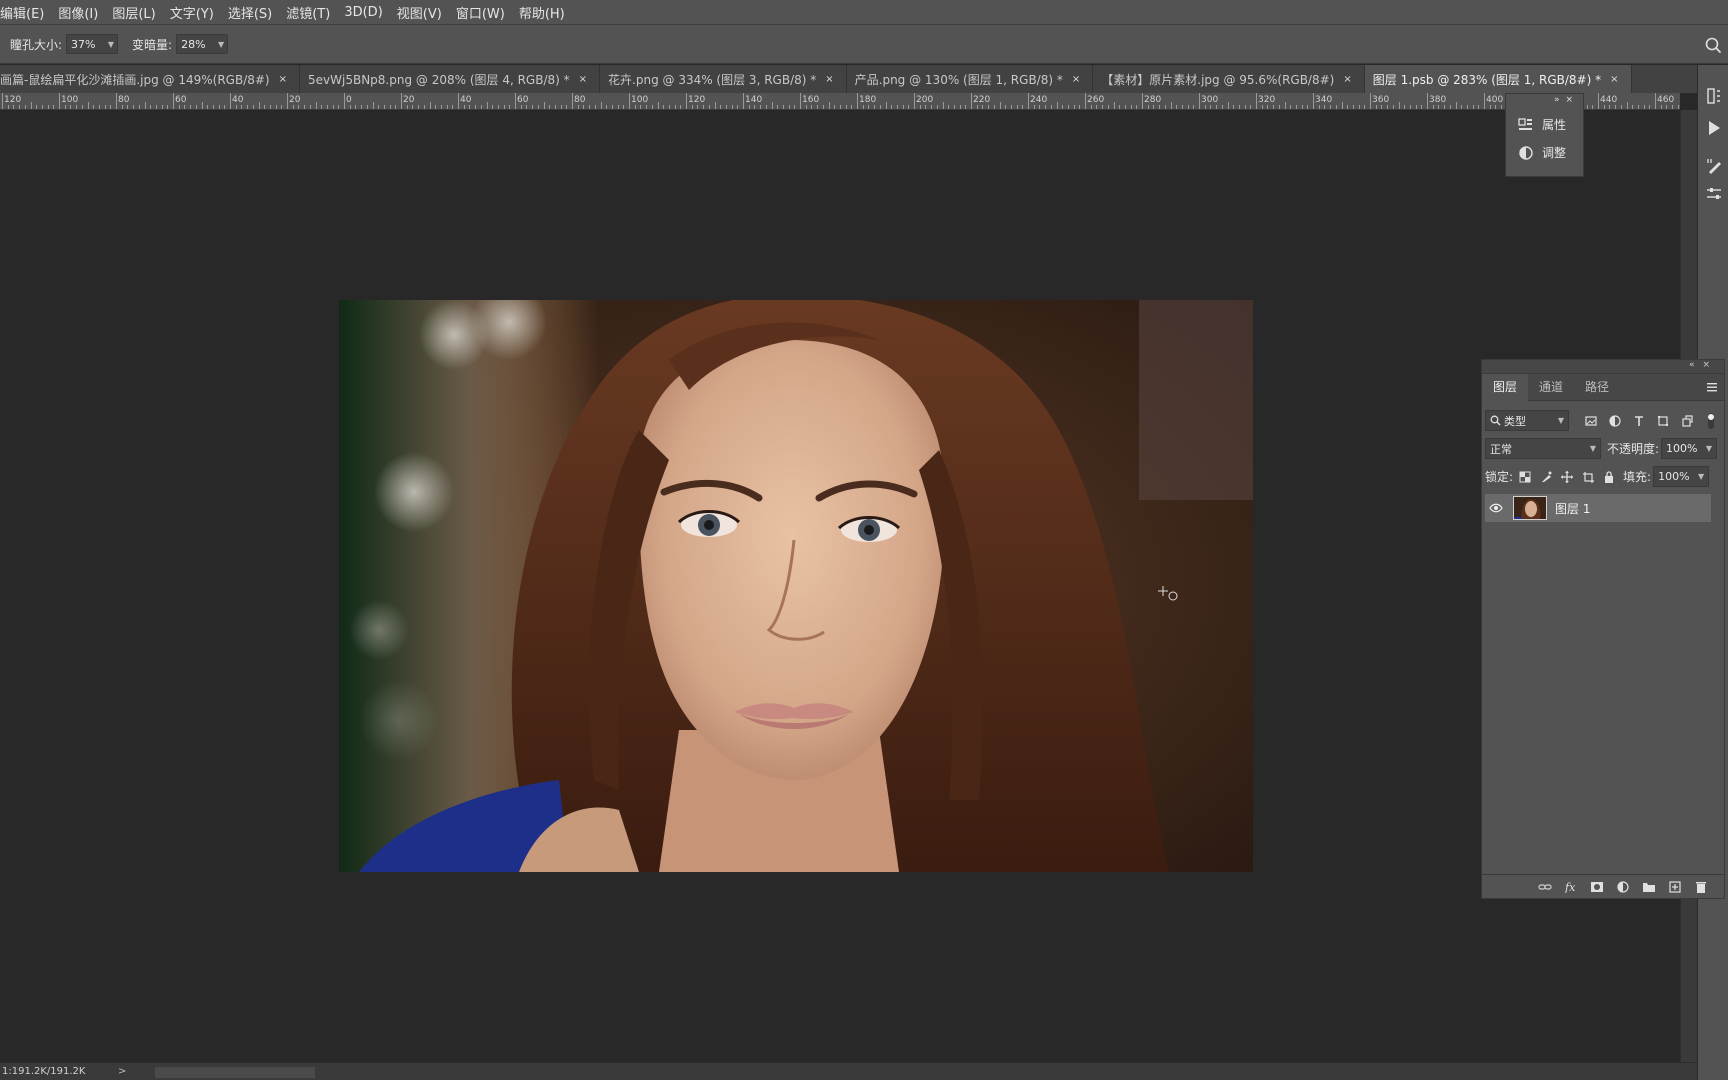 Image resolution: width=1728 pixels, height=1080 pixels. Describe the element at coordinates (1701, 887) in the screenshot. I see `delete-layer-icon` at that location.